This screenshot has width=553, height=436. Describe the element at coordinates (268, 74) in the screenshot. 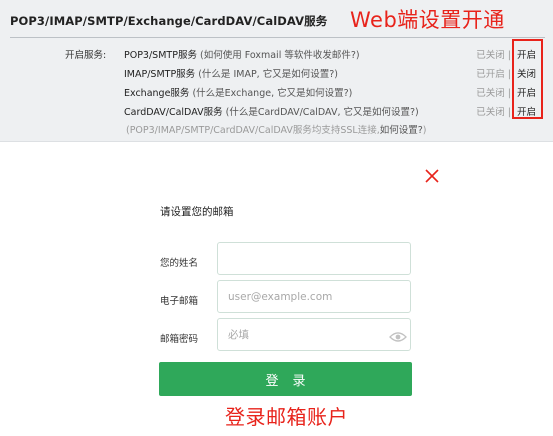

I see `service-help-link: (什么是 IMAP, 它又是如何设置?)` at that location.